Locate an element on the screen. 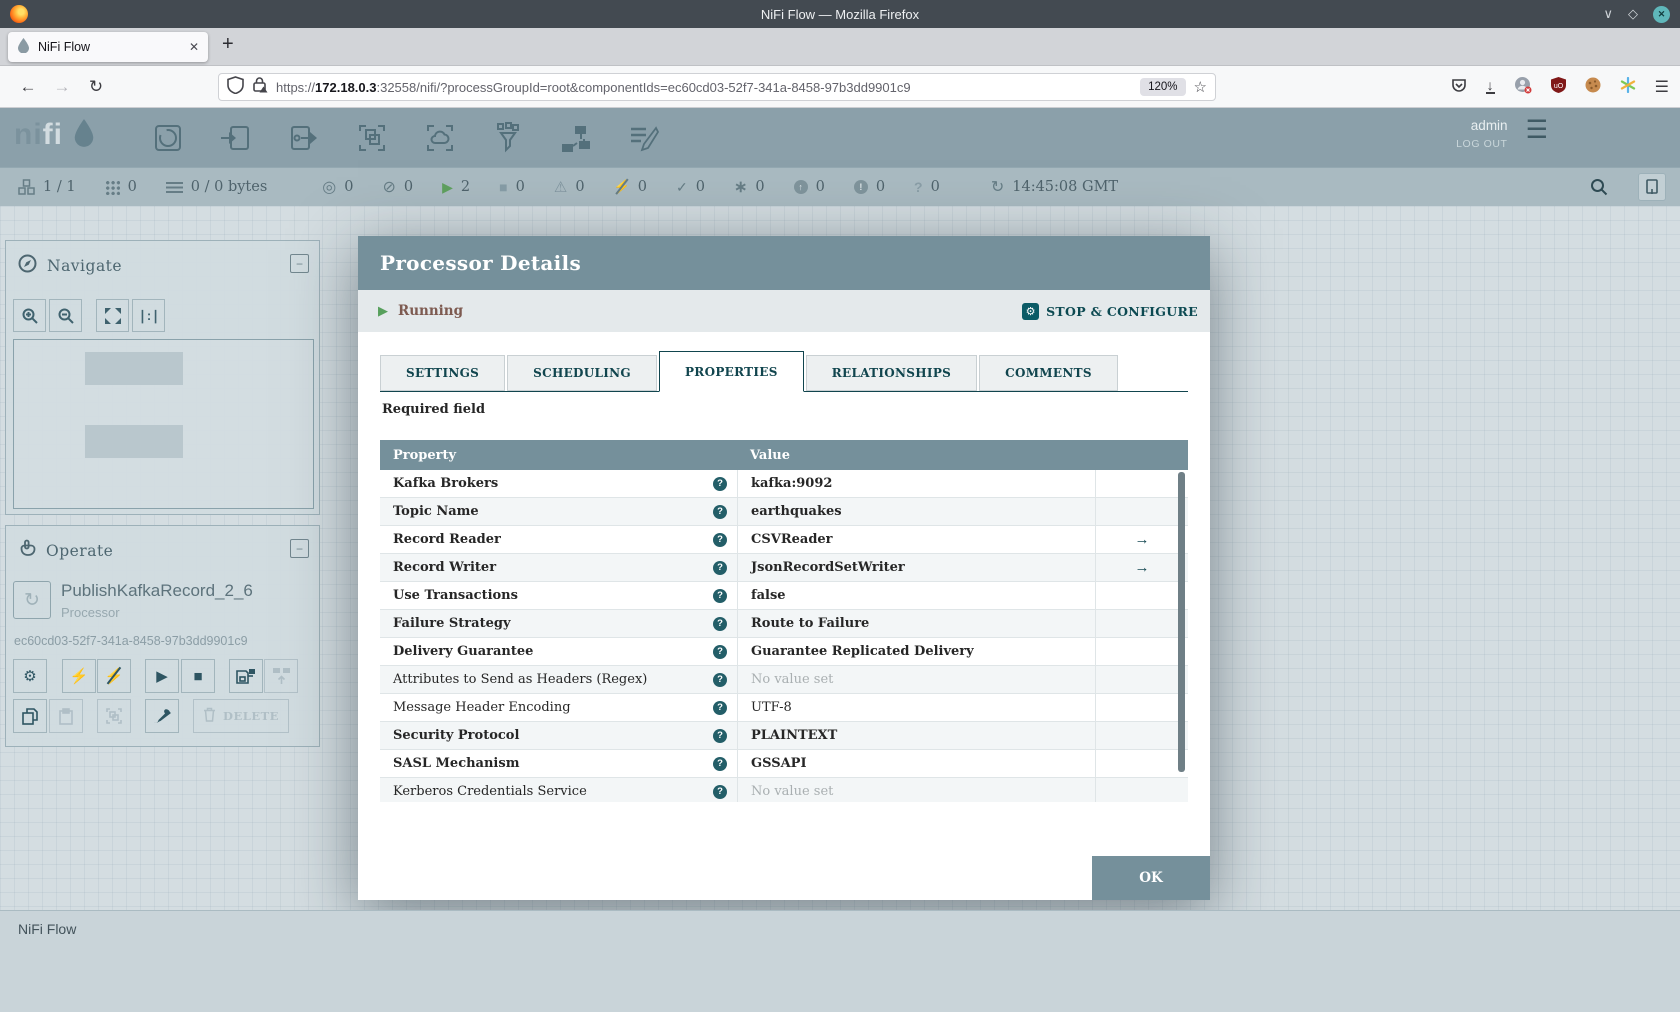 This screenshot has width=1680, height=1012. disable-button: ⚡ is located at coordinates (114, 676).